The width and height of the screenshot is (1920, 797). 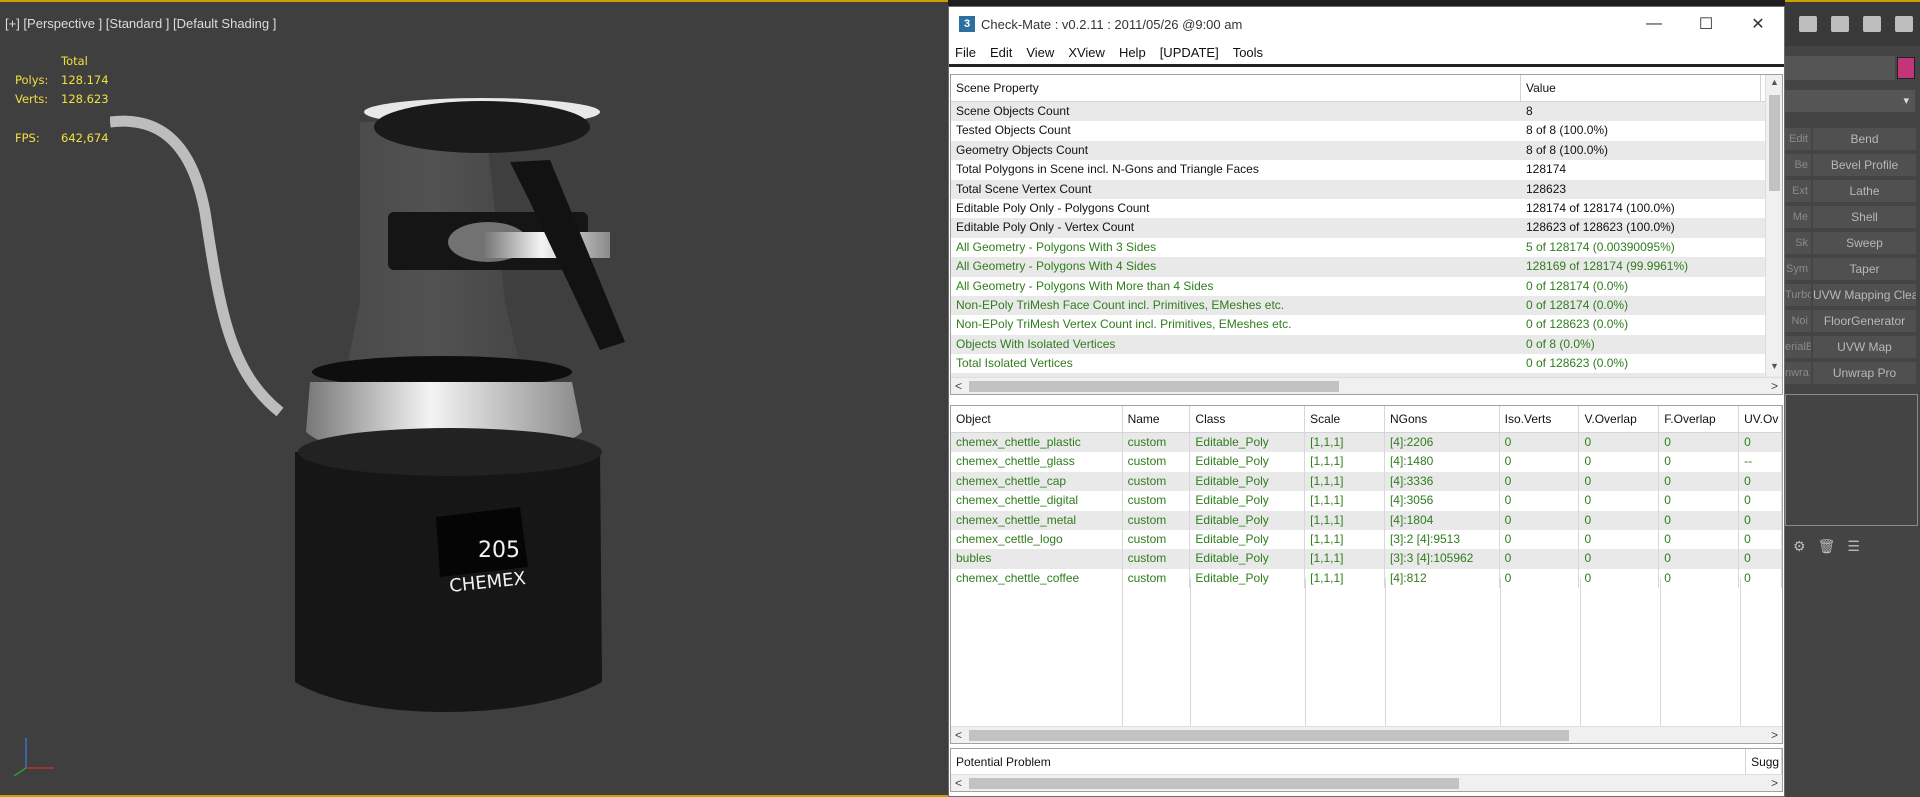 What do you see at coordinates (1827, 546) in the screenshot?
I see `delete-modifier-icon: 🗑` at bounding box center [1827, 546].